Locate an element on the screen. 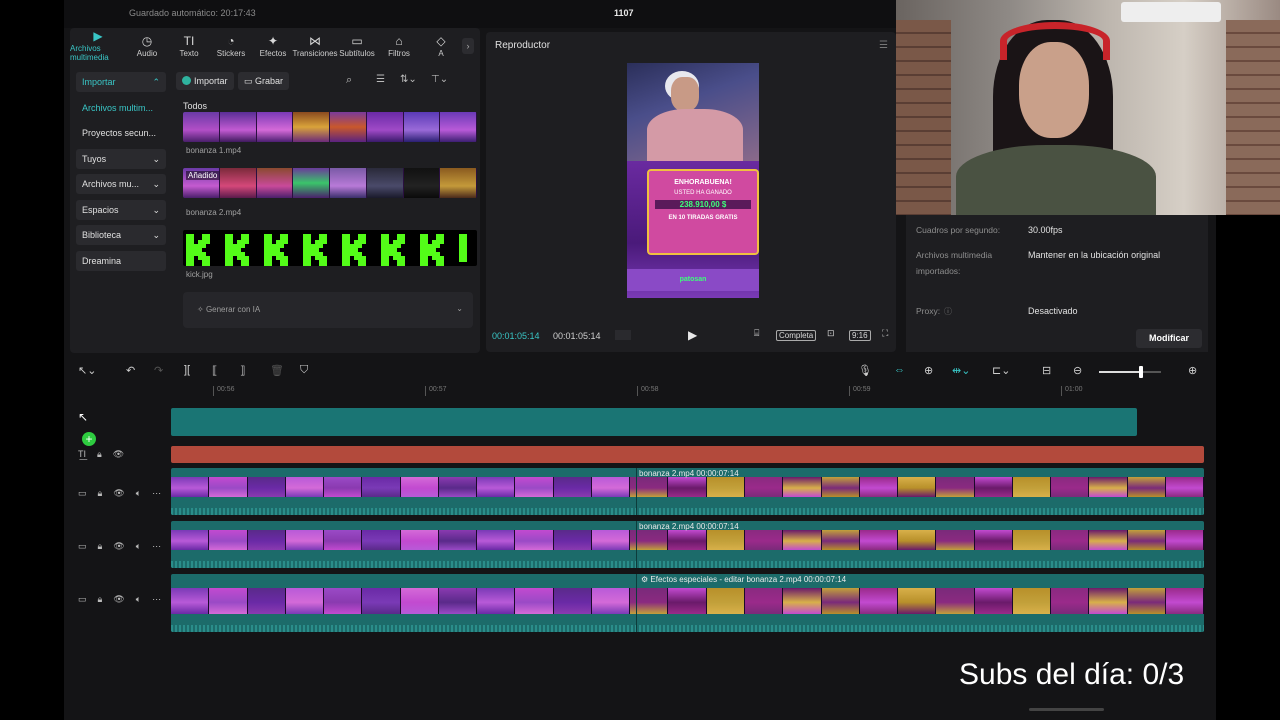 Image resolution: width=1280 pixels, height=720 pixels. snap-icon: ⊕ is located at coordinates (928, 370).